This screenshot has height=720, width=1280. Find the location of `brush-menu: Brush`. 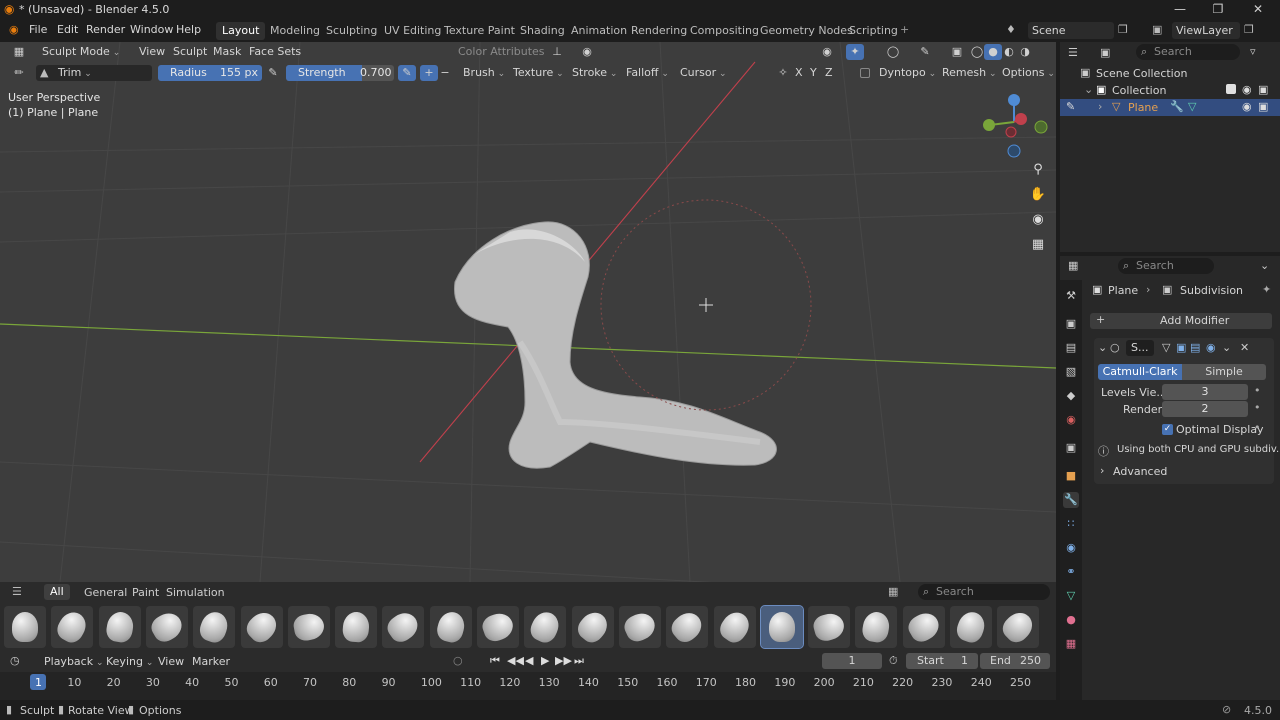

brush-menu: Brush is located at coordinates (484, 72).